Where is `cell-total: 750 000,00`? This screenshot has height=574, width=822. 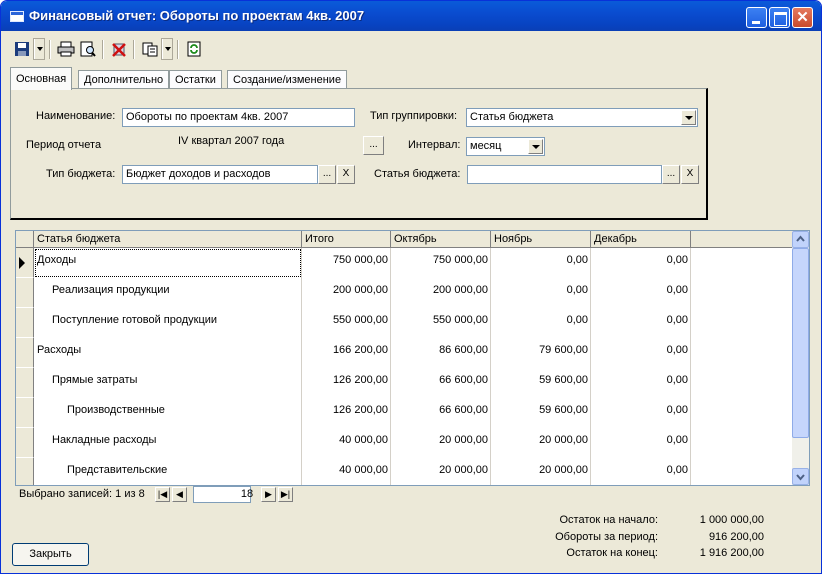 cell-total: 750 000,00 is located at coordinates (346, 263).